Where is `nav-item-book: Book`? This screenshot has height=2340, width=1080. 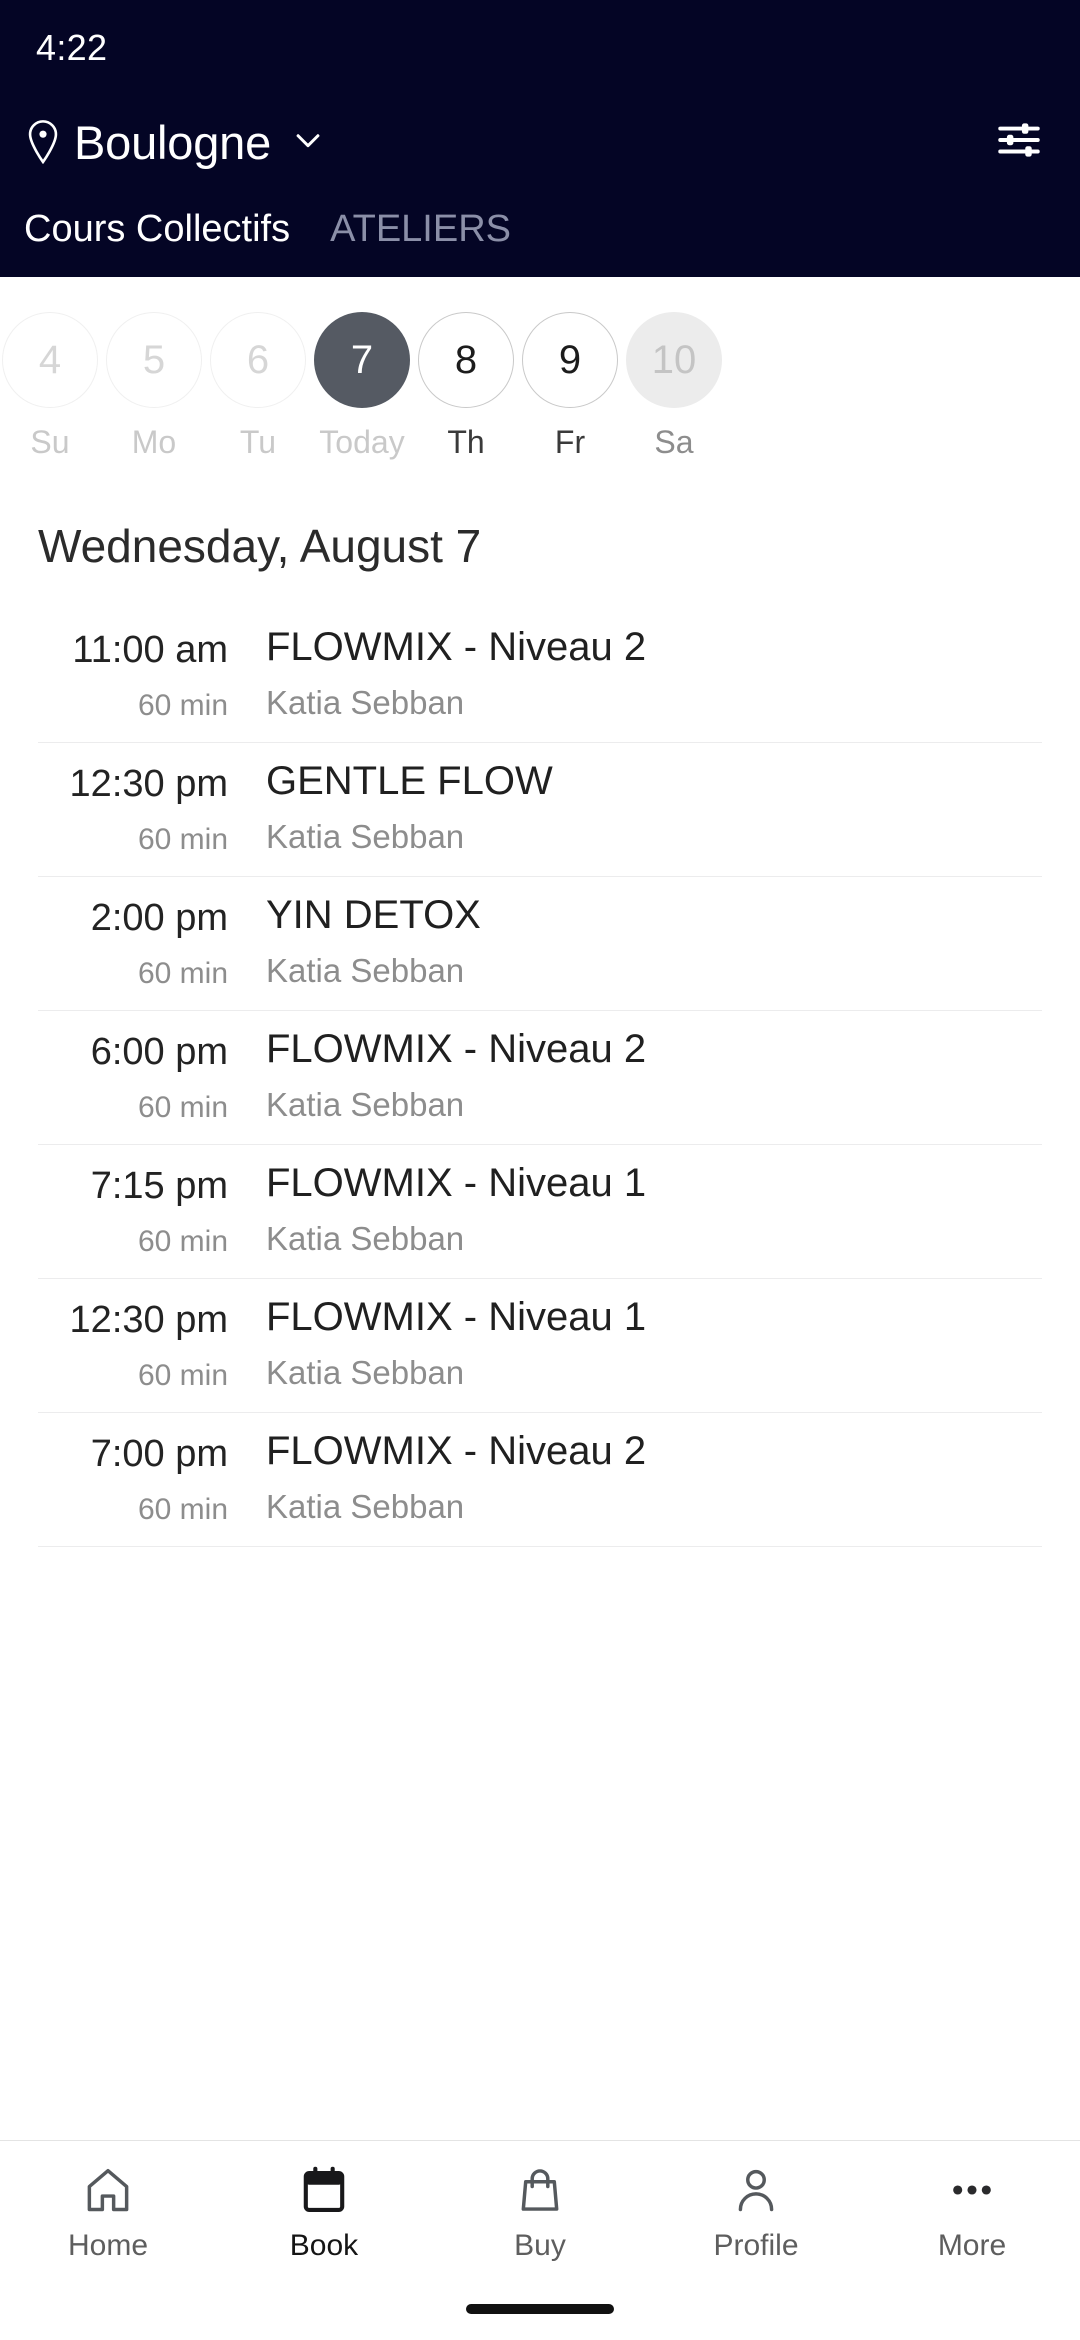 nav-item-book: Book is located at coordinates (324, 2212).